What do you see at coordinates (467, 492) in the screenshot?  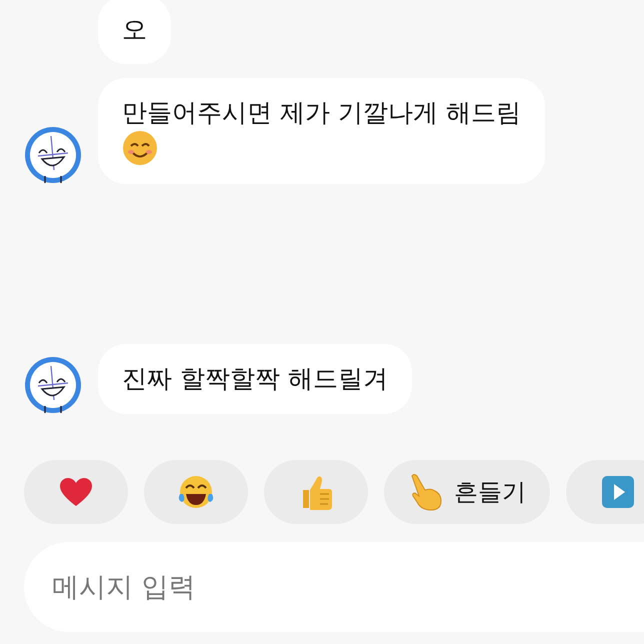 I see `quick-reply-chip: 흔들기` at bounding box center [467, 492].